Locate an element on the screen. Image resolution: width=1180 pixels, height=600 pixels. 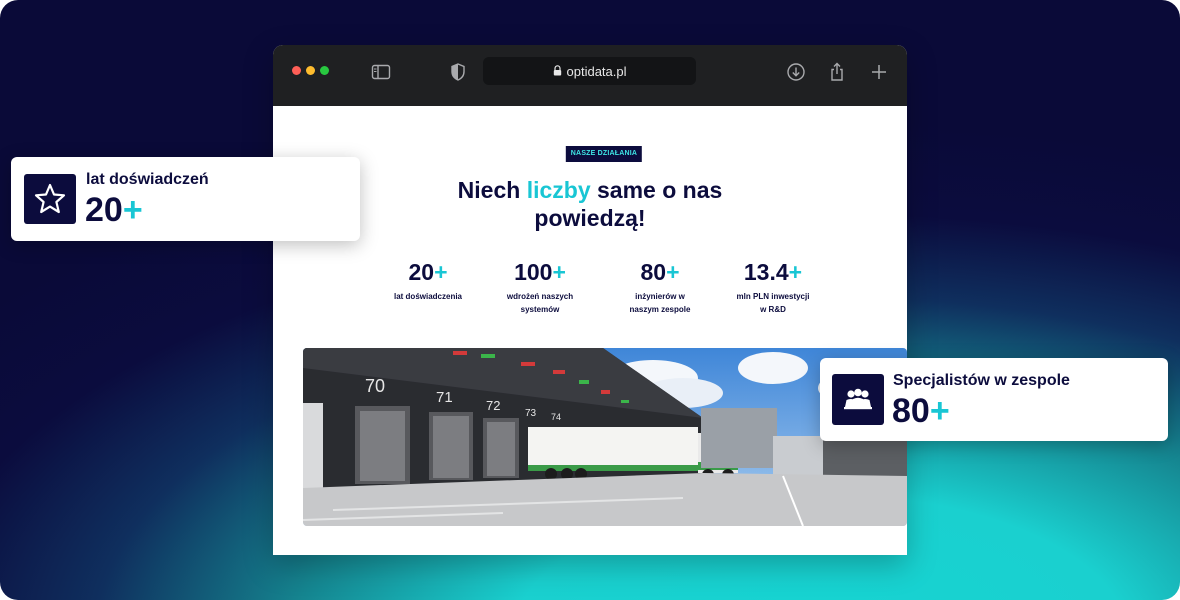
stat-investment: 13.4+ mln PLN inwestycji w R&D is located at coordinates (773, 287).